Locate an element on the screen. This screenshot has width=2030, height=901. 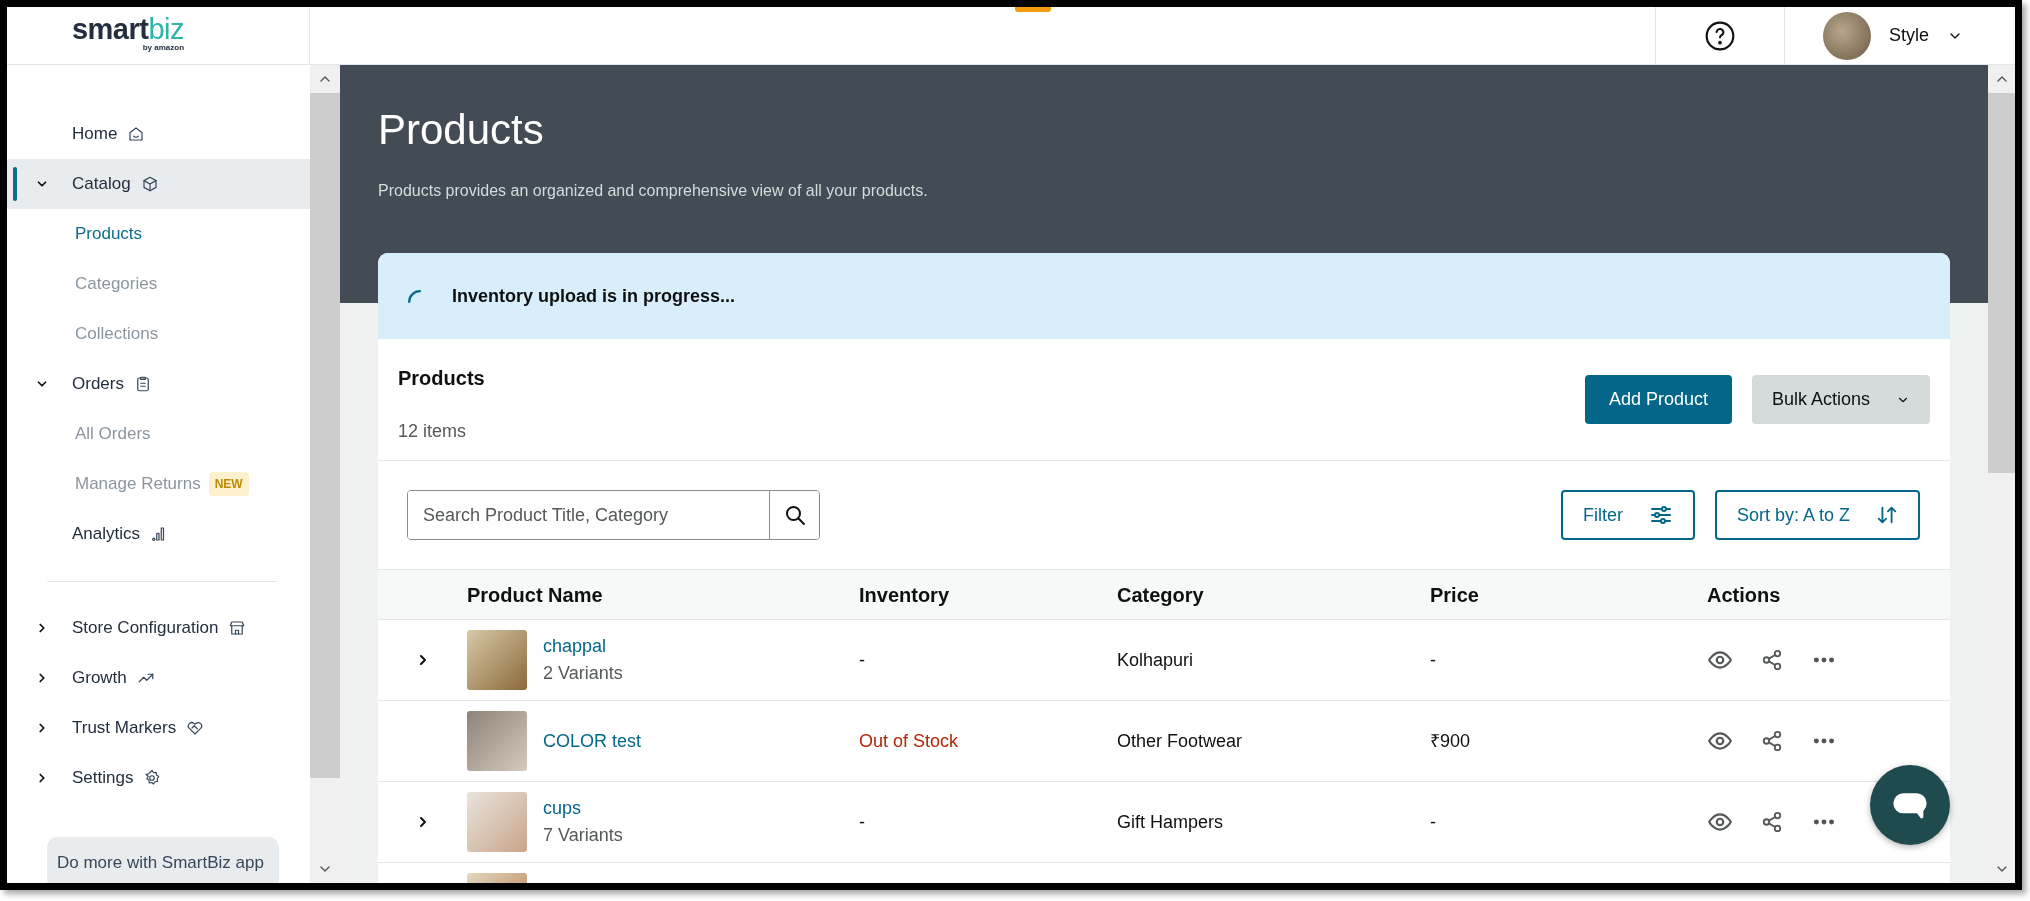
sidebar-item: Settings is located at coordinates (158, 778).